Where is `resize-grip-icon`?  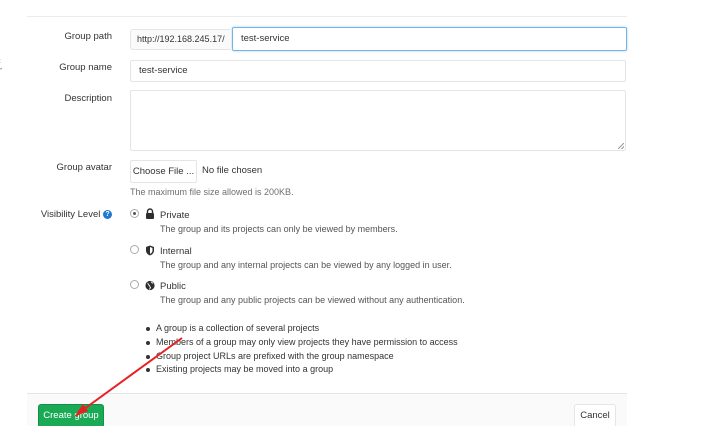 resize-grip-icon is located at coordinates (621, 146).